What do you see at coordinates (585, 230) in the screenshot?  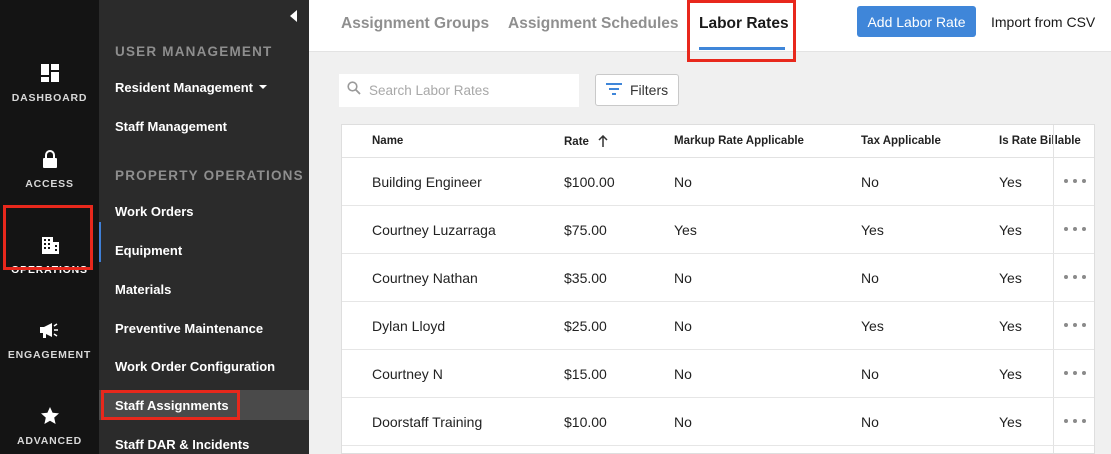 I see `cell-rate: $75.00` at bounding box center [585, 230].